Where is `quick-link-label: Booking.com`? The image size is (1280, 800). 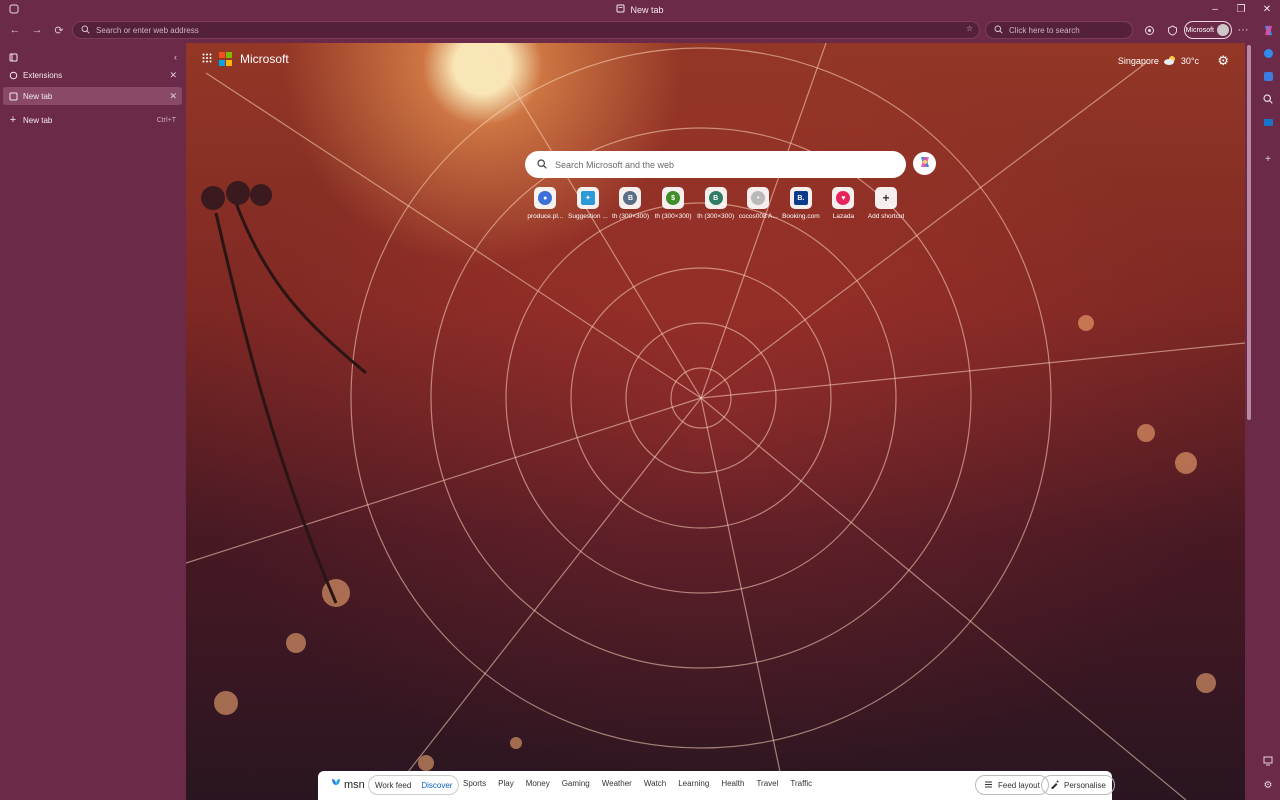 quick-link-label: Booking.com is located at coordinates (801, 216).